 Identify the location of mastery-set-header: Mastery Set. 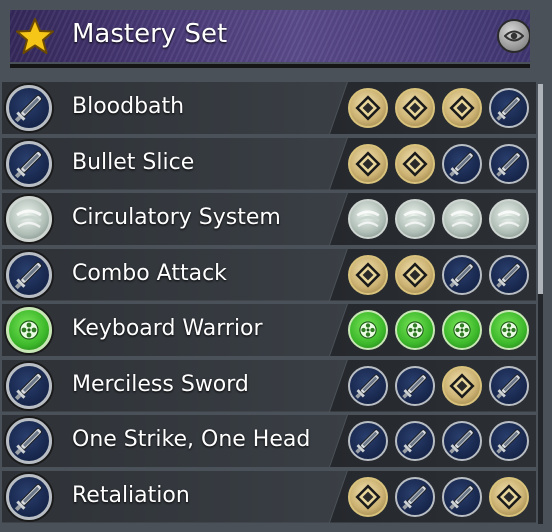
(270, 36).